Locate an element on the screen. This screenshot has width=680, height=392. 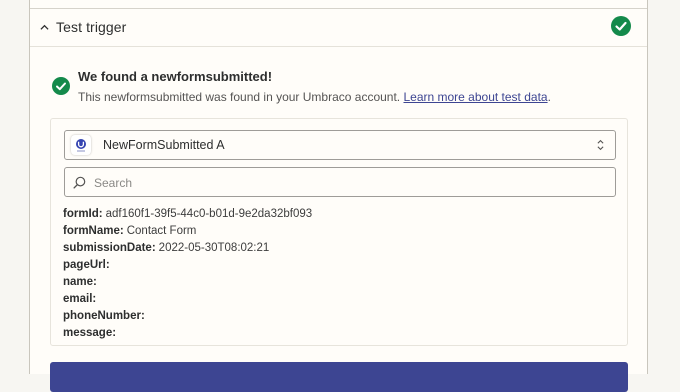
field-key: pageUrl: is located at coordinates (86, 265).